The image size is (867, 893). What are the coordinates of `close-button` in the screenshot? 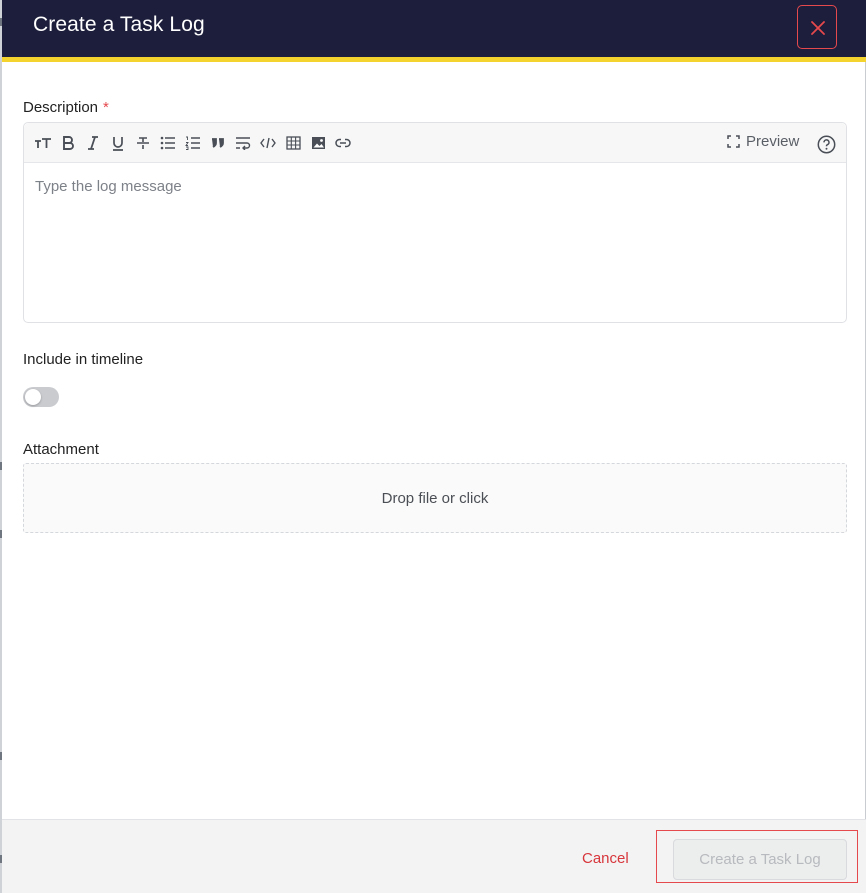 It's located at (817, 27).